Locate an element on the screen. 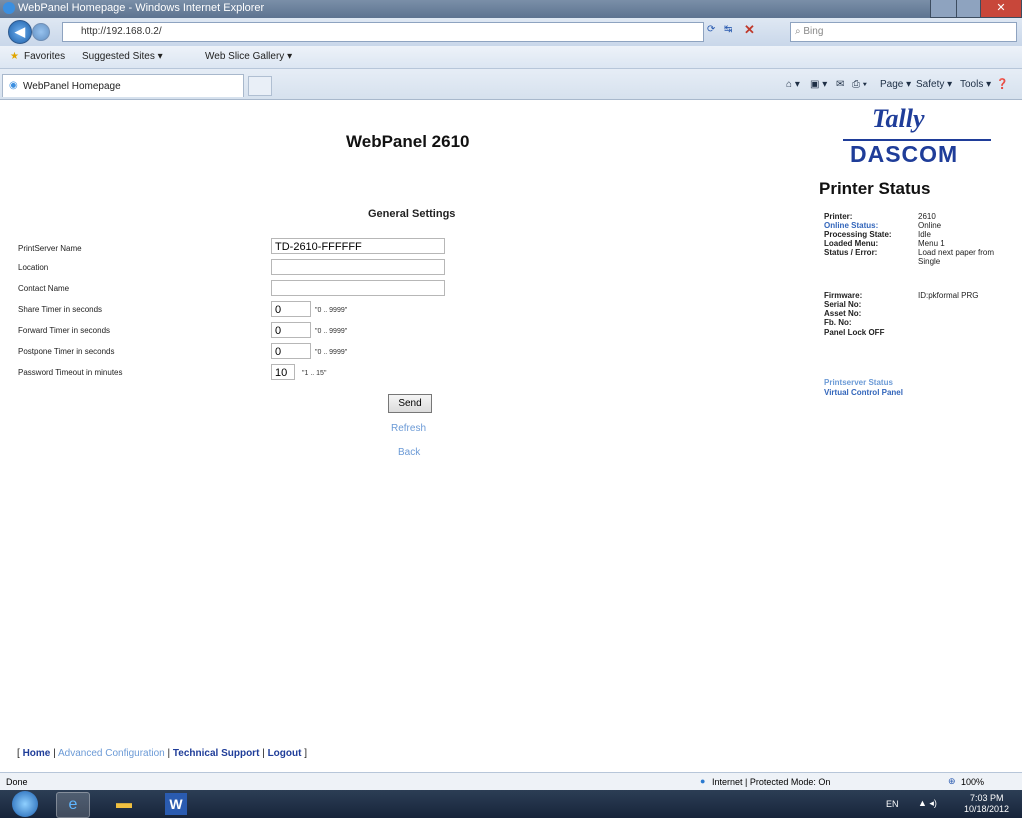  fb-label: Fb. No: is located at coordinates (838, 322).